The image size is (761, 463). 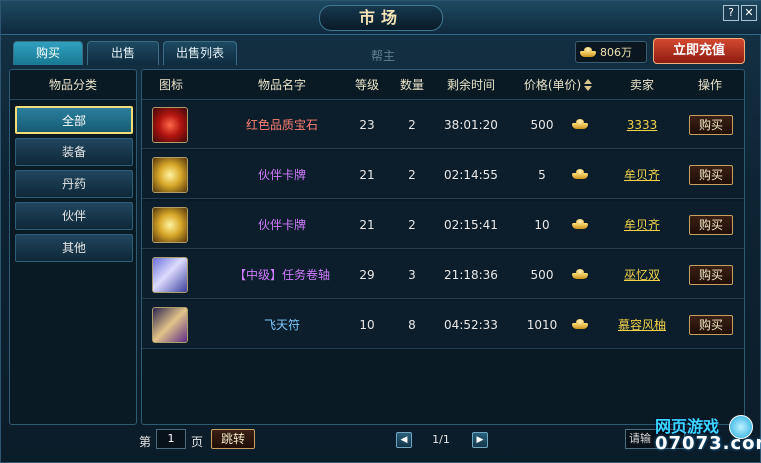 I want to click on header-qty: 数量, so click(x=411, y=85).